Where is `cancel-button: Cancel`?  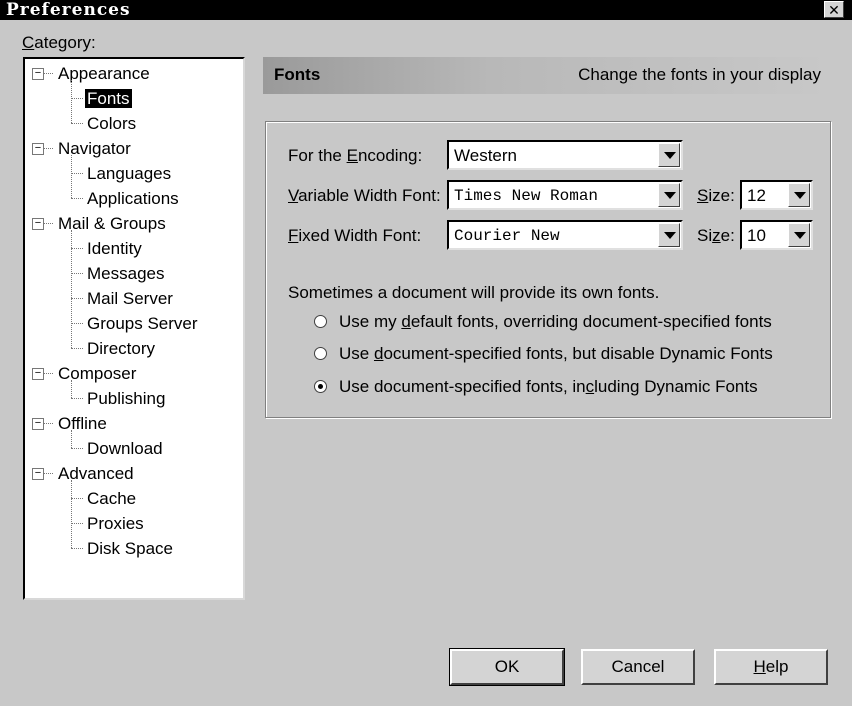
cancel-button: Cancel is located at coordinates (638, 667).